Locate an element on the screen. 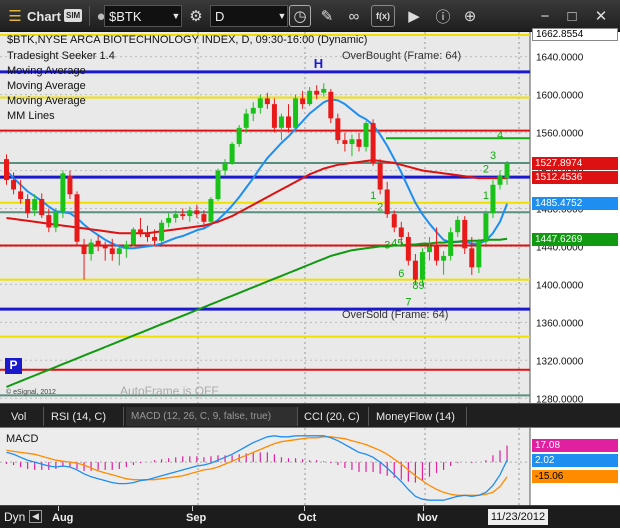 This screenshot has height=528, width=620. settings-gear-icon: ⚙ is located at coordinates (196, 16).